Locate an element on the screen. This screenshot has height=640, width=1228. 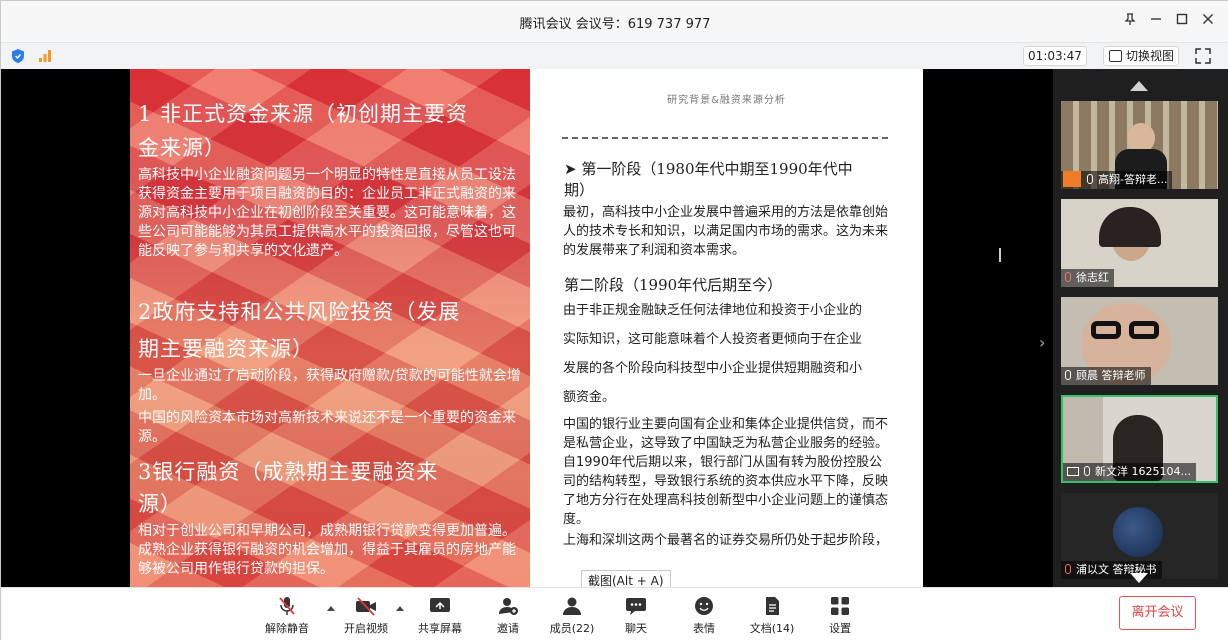
add-user-icon is located at coordinates (508, 606).